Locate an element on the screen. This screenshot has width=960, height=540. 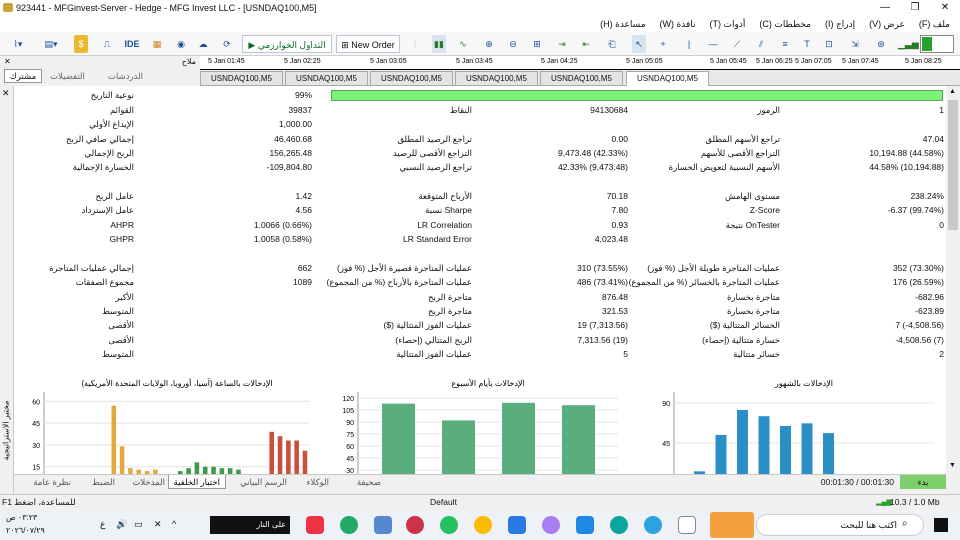
trendline-icon: ⟋ is located at coordinates (737, 44).